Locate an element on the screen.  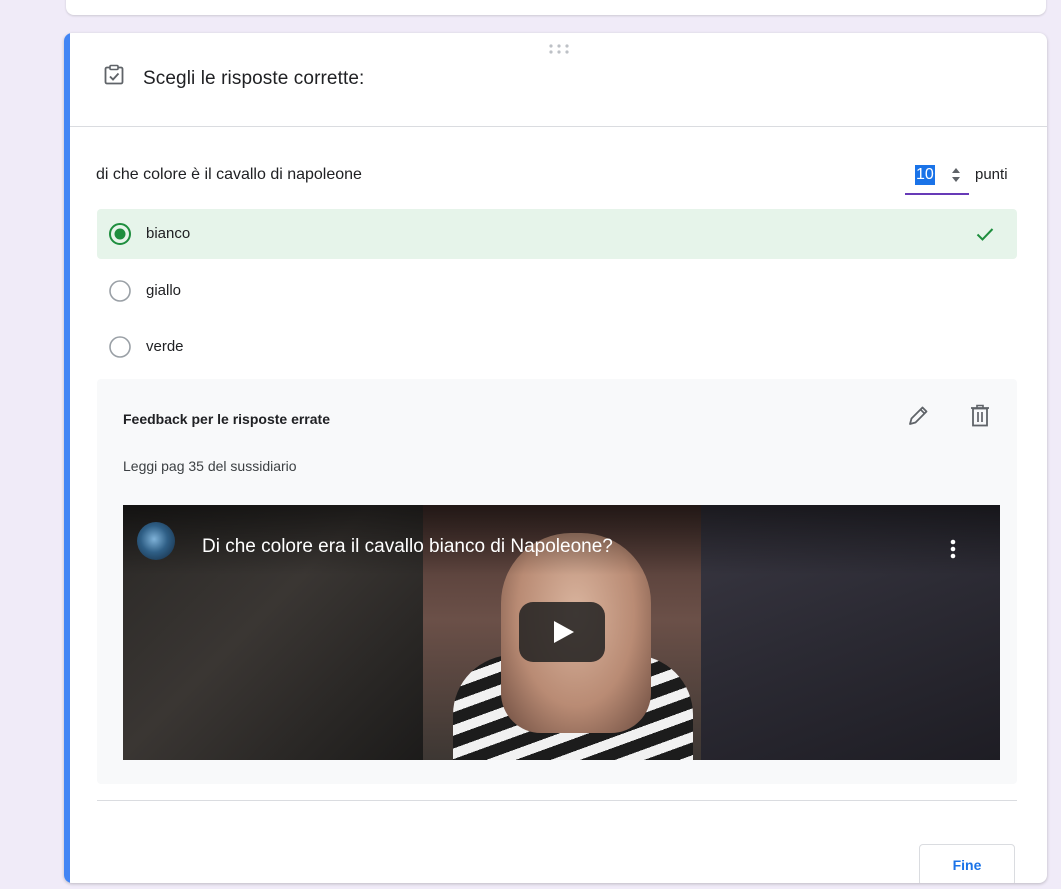
points-label: punti is located at coordinates (991, 174).